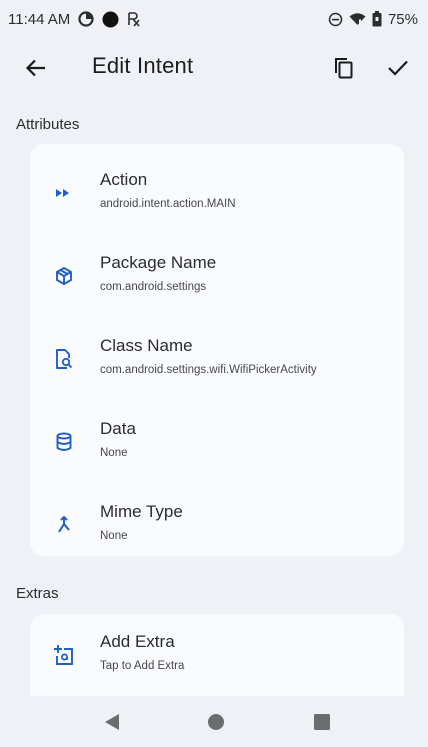 This screenshot has height=747, width=428. What do you see at coordinates (153, 287) in the screenshot?
I see `attribute-value: com.android.settings` at bounding box center [153, 287].